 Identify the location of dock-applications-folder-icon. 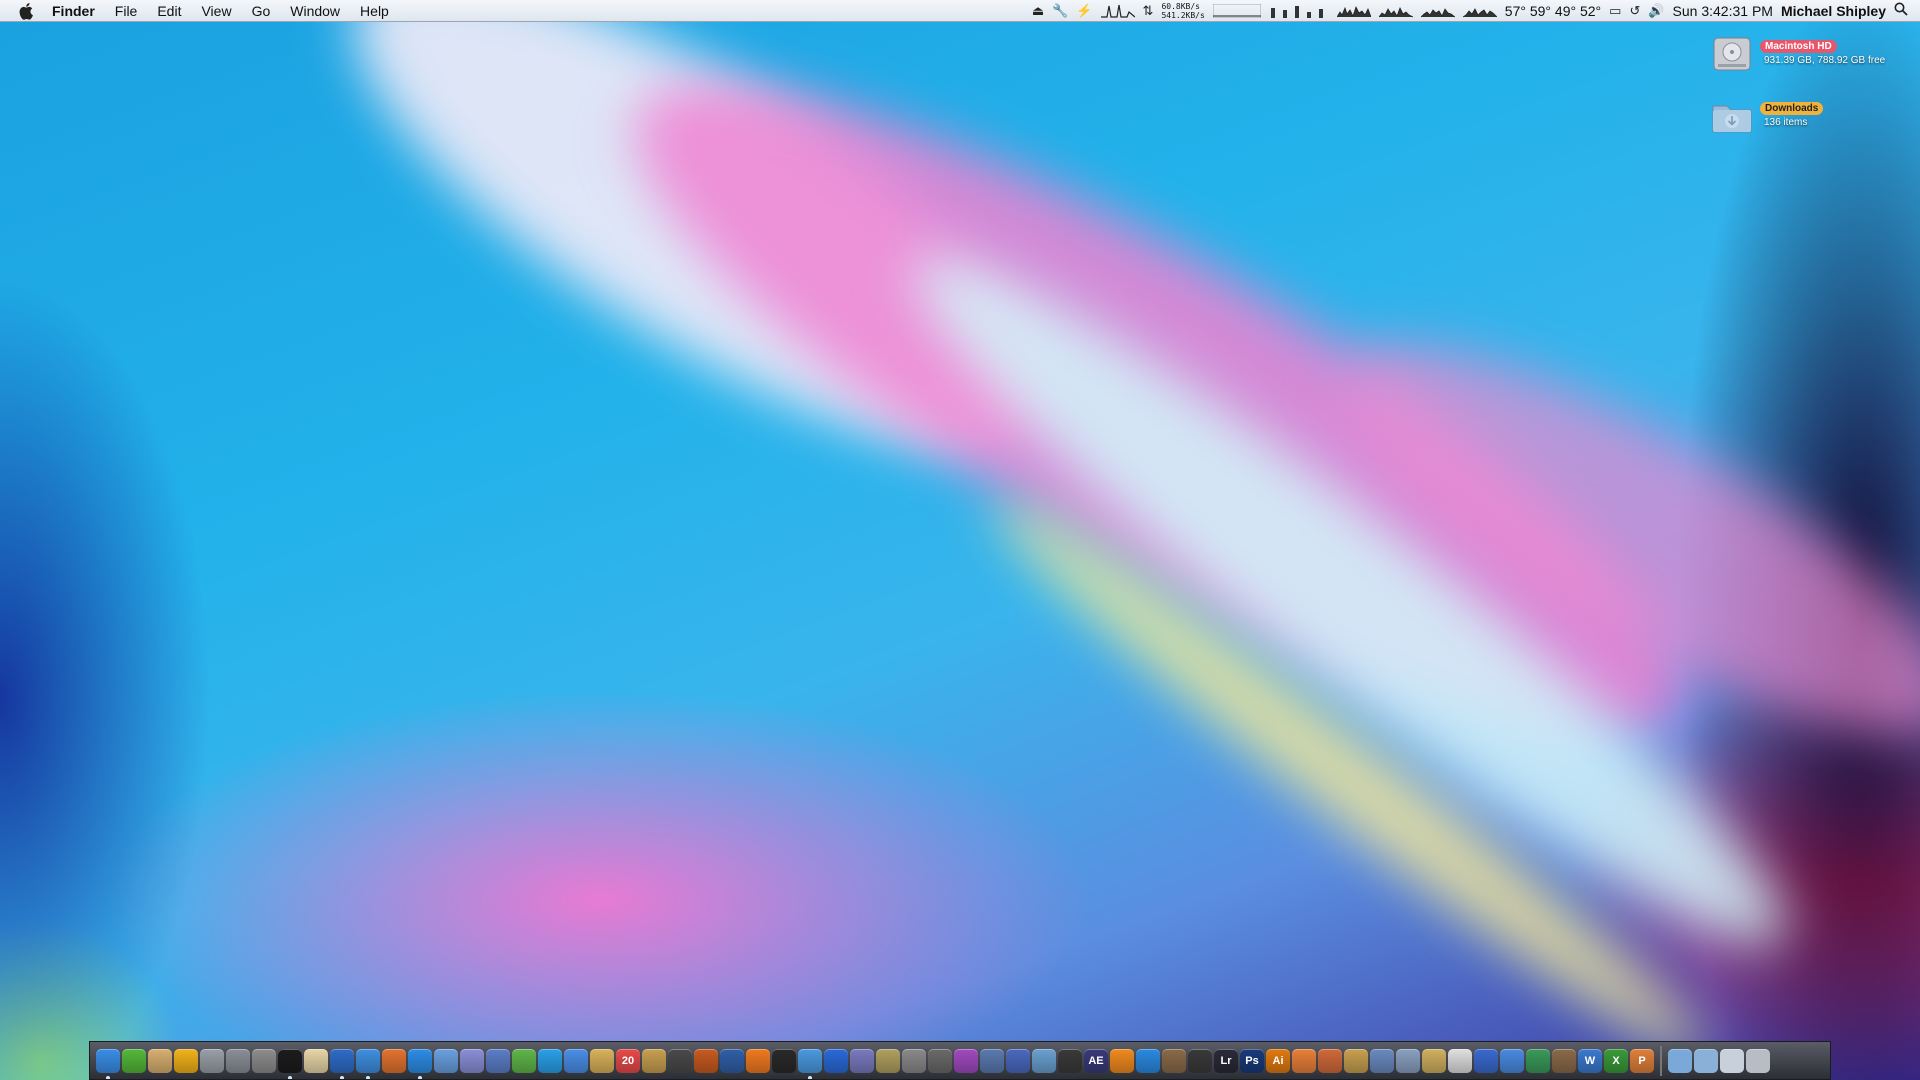
(1680, 1060).